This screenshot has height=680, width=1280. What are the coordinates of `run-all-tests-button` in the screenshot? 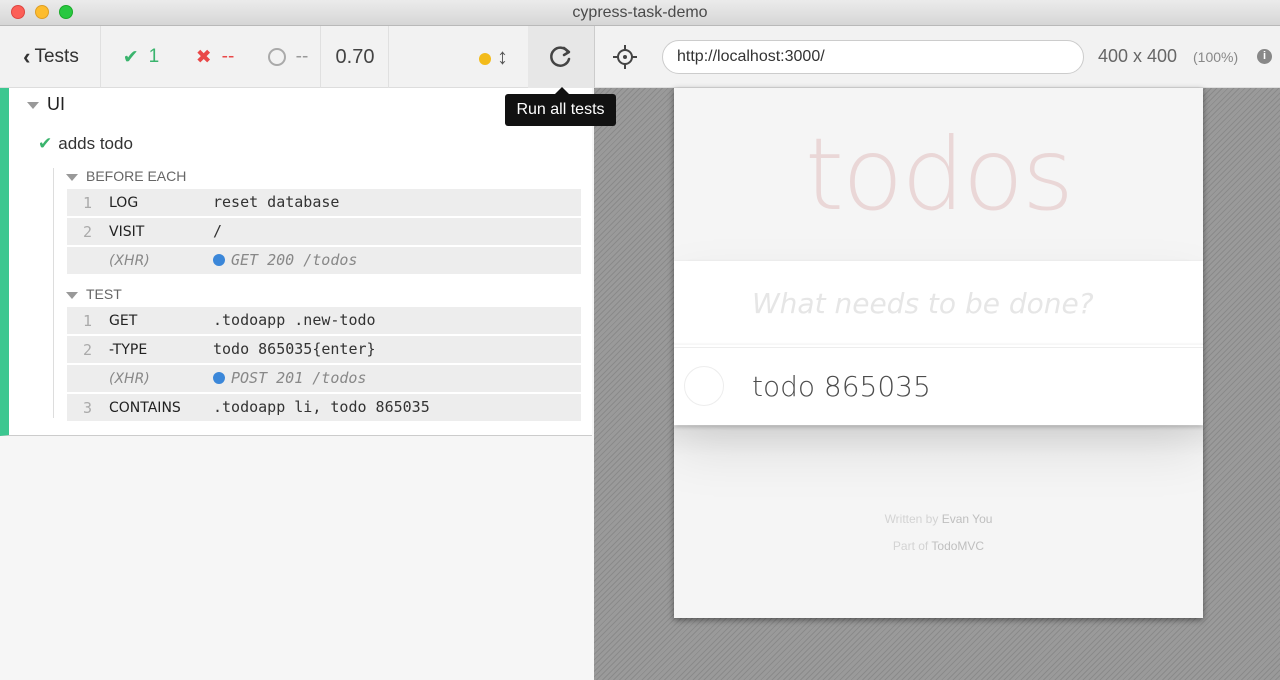 It's located at (561, 57).